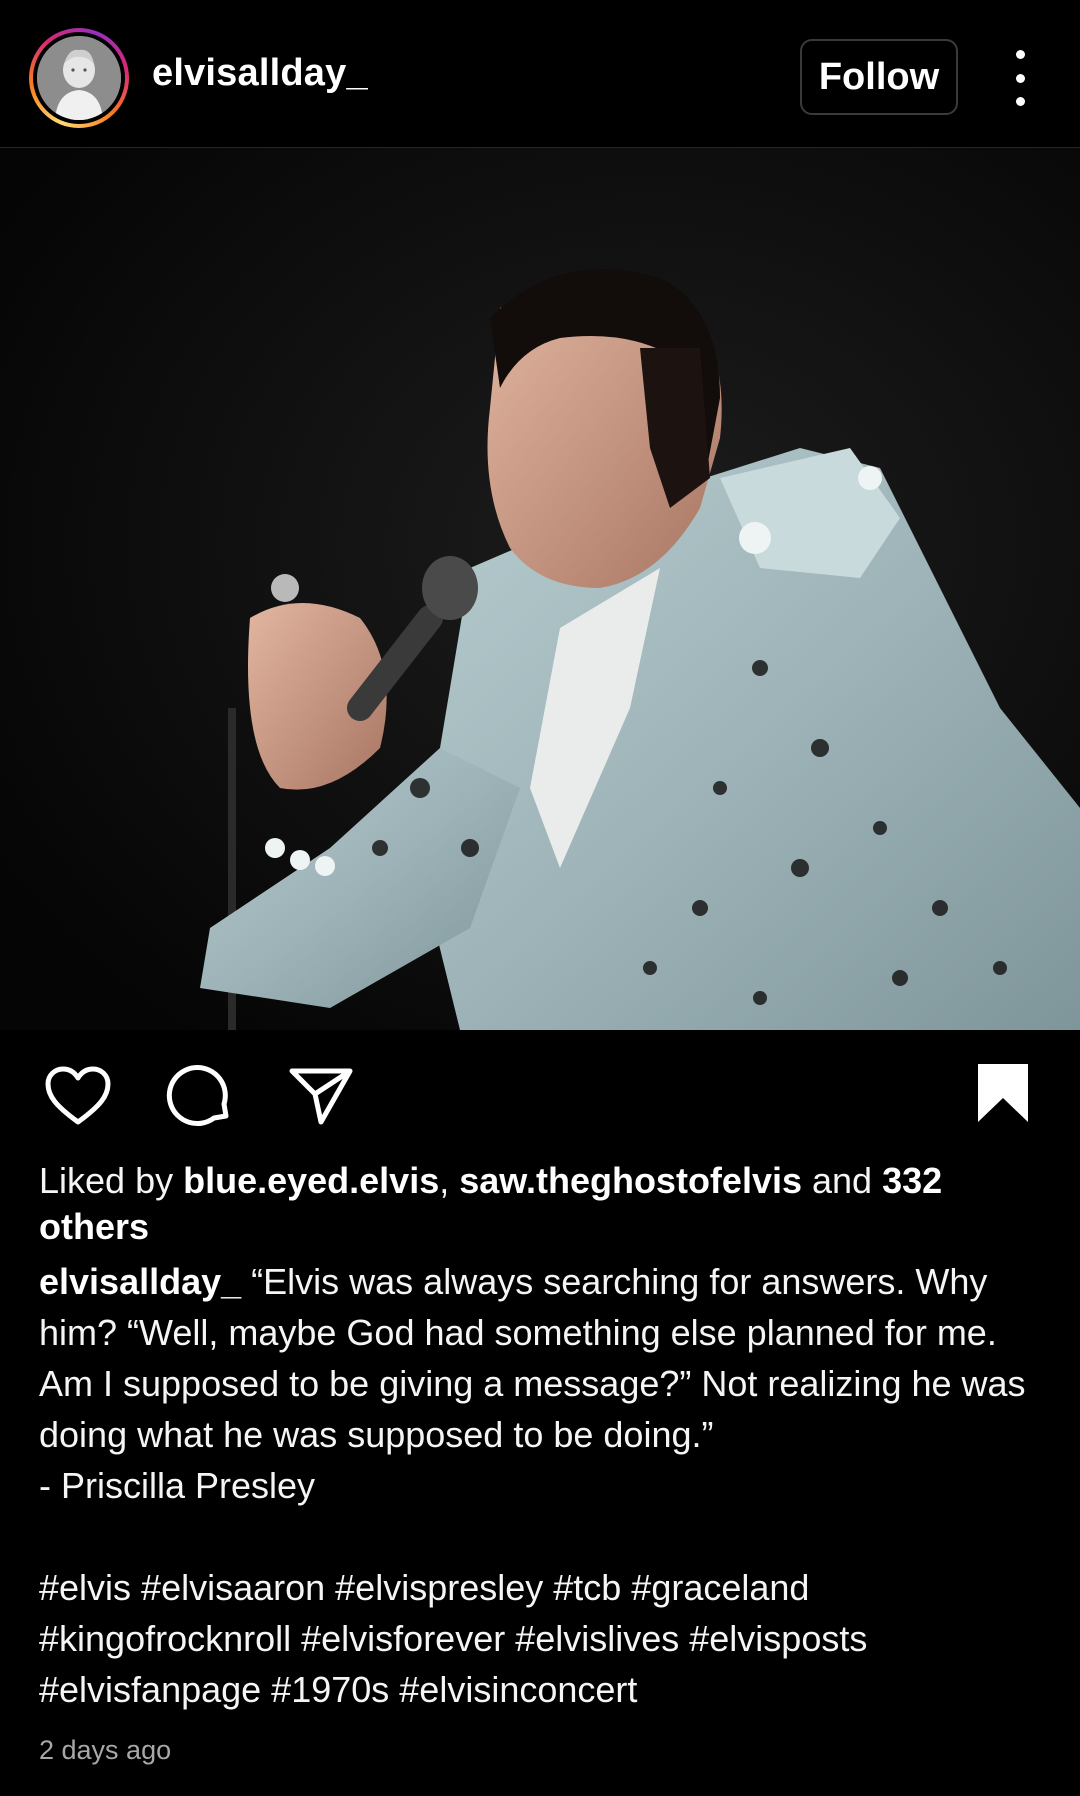  Describe the element at coordinates (842, 1180) in the screenshot. I see `likes-conjunction: and` at that location.